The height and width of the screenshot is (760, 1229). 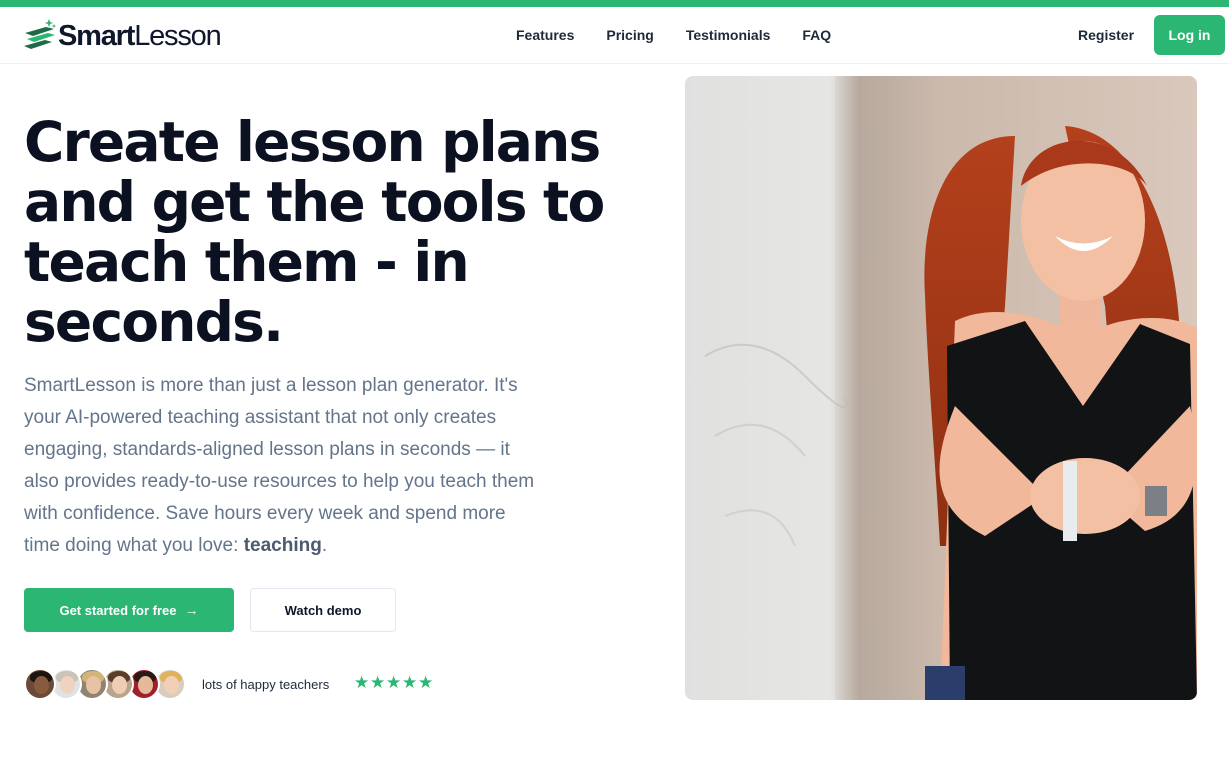 What do you see at coordinates (266, 684) in the screenshot?
I see `social-proof-text: lots of happy teachers` at bounding box center [266, 684].